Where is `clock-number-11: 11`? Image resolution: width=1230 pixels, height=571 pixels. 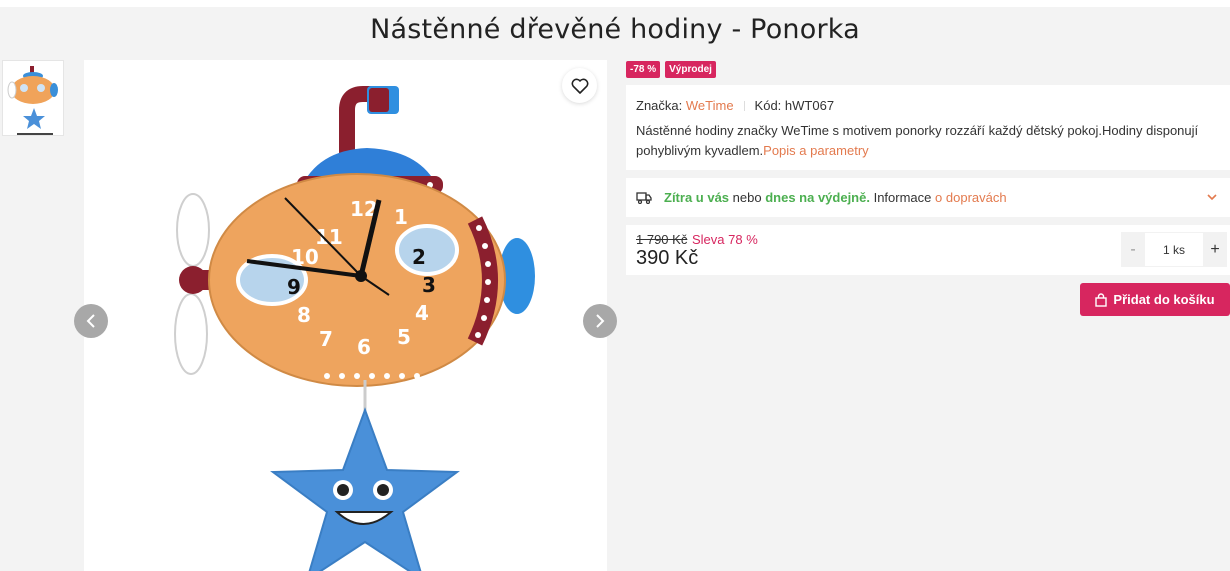
clock-number-11: 11 is located at coordinates (329, 237).